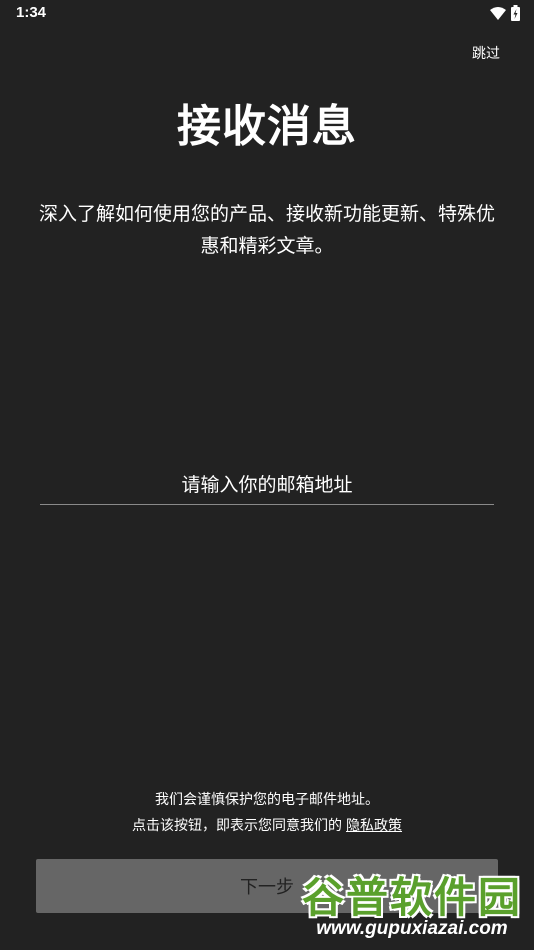 The image size is (534, 950). What do you see at coordinates (411, 897) in the screenshot?
I see `watermark-text: 谷普软件园` at bounding box center [411, 897].